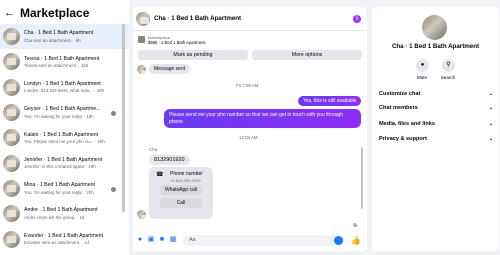 The height and width of the screenshot is (255, 500). I want to click on conversation-name: Teresa · 1 Bed 1 Bath Apartment, so click(62, 58).